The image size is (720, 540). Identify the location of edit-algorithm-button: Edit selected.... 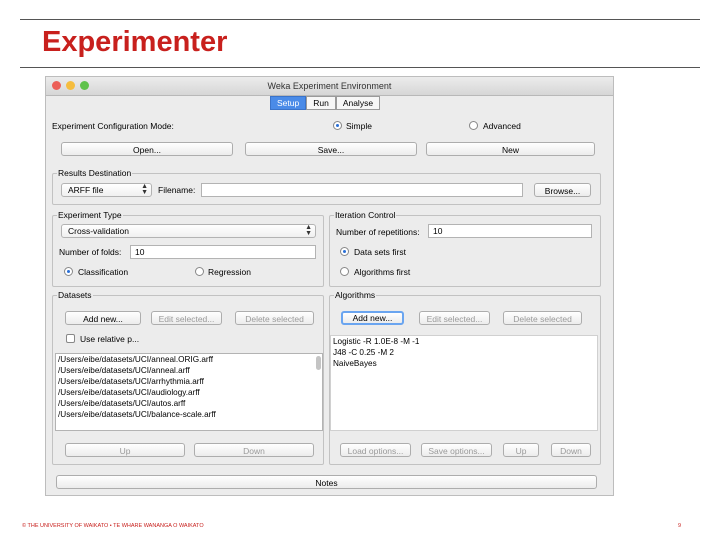
(454, 318).